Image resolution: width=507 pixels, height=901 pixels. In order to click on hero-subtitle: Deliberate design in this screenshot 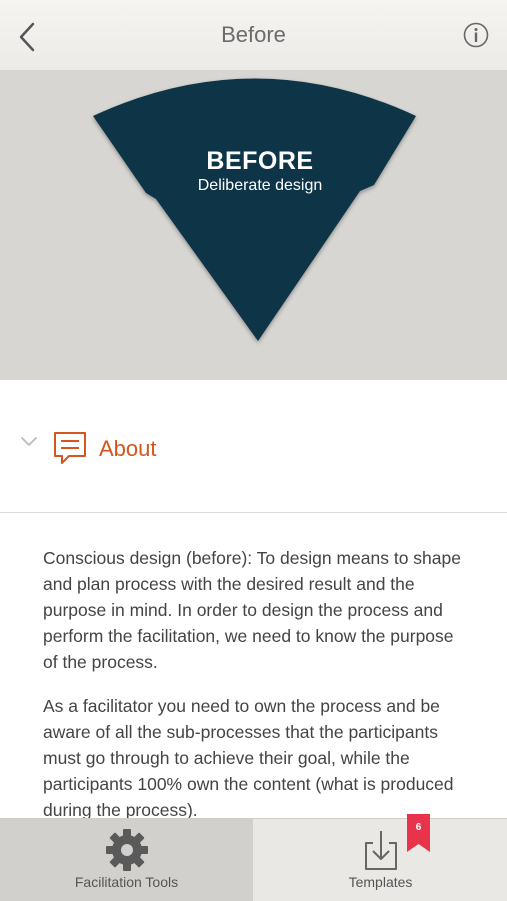, I will do `click(260, 185)`.